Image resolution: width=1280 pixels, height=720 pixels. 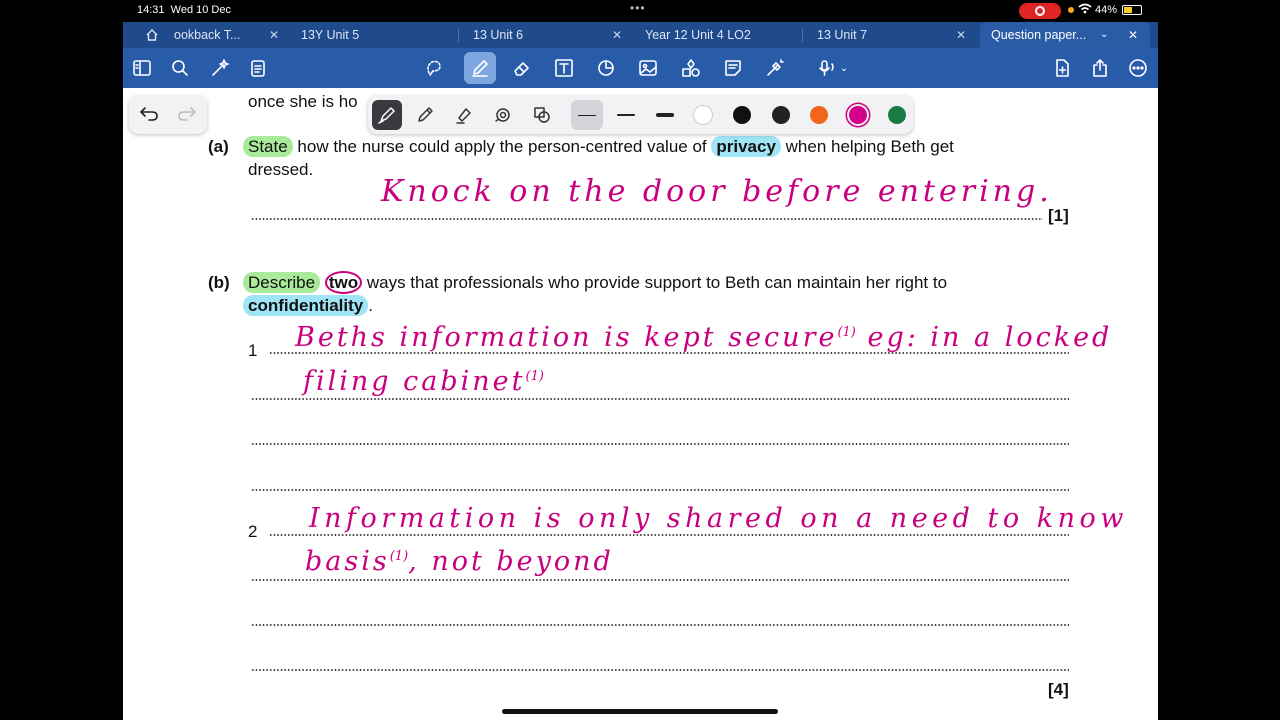 What do you see at coordinates (434, 68) in the screenshot?
I see `lasso-icon` at bounding box center [434, 68].